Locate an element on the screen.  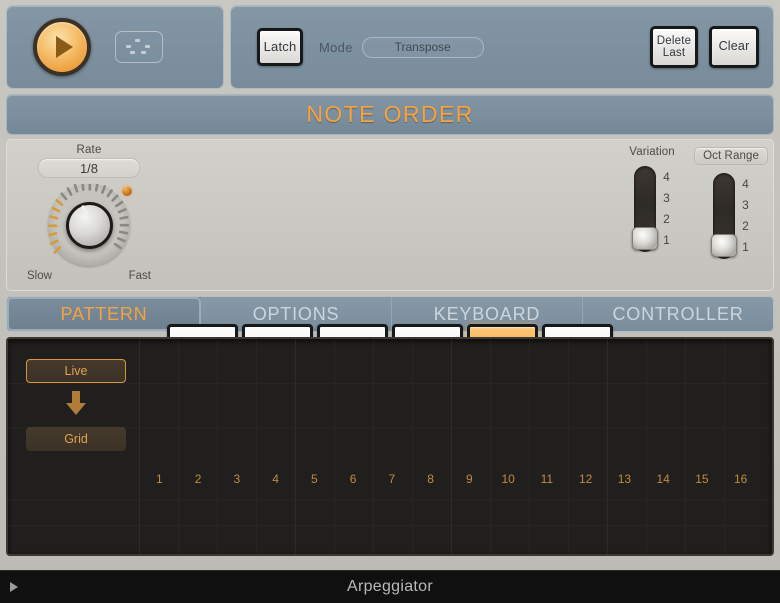
step-12: 12 is located at coordinates (585, 479).